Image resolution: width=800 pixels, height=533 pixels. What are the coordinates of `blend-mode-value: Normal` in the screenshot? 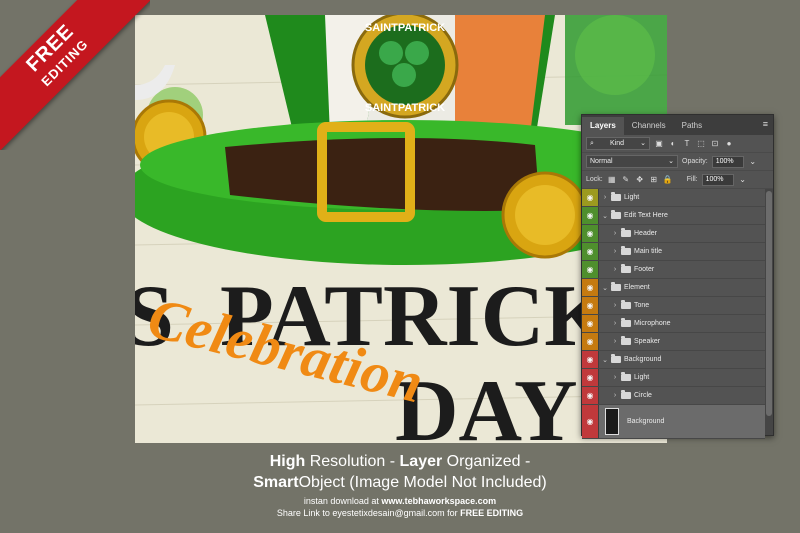 It's located at (601, 161).